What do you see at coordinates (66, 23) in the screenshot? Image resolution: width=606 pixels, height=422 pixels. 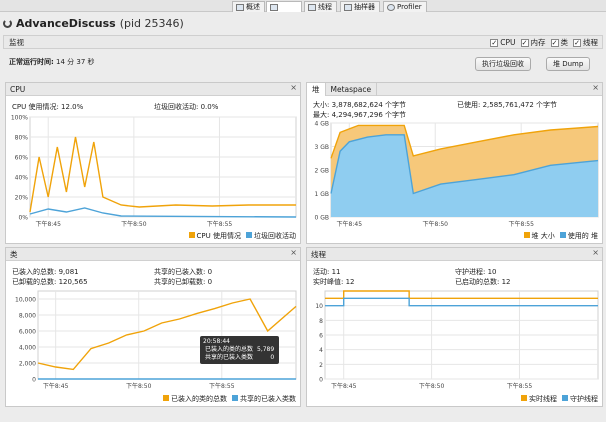 I see `app-title: AdvanceDiscuss` at bounding box center [66, 23].